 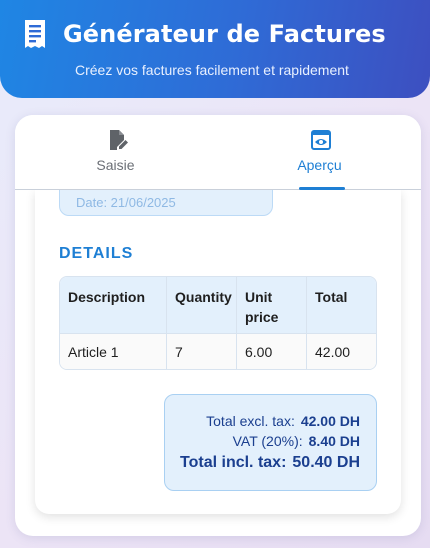 I want to click on tab-bar: Saisie Aperçu, so click(x=218, y=152).